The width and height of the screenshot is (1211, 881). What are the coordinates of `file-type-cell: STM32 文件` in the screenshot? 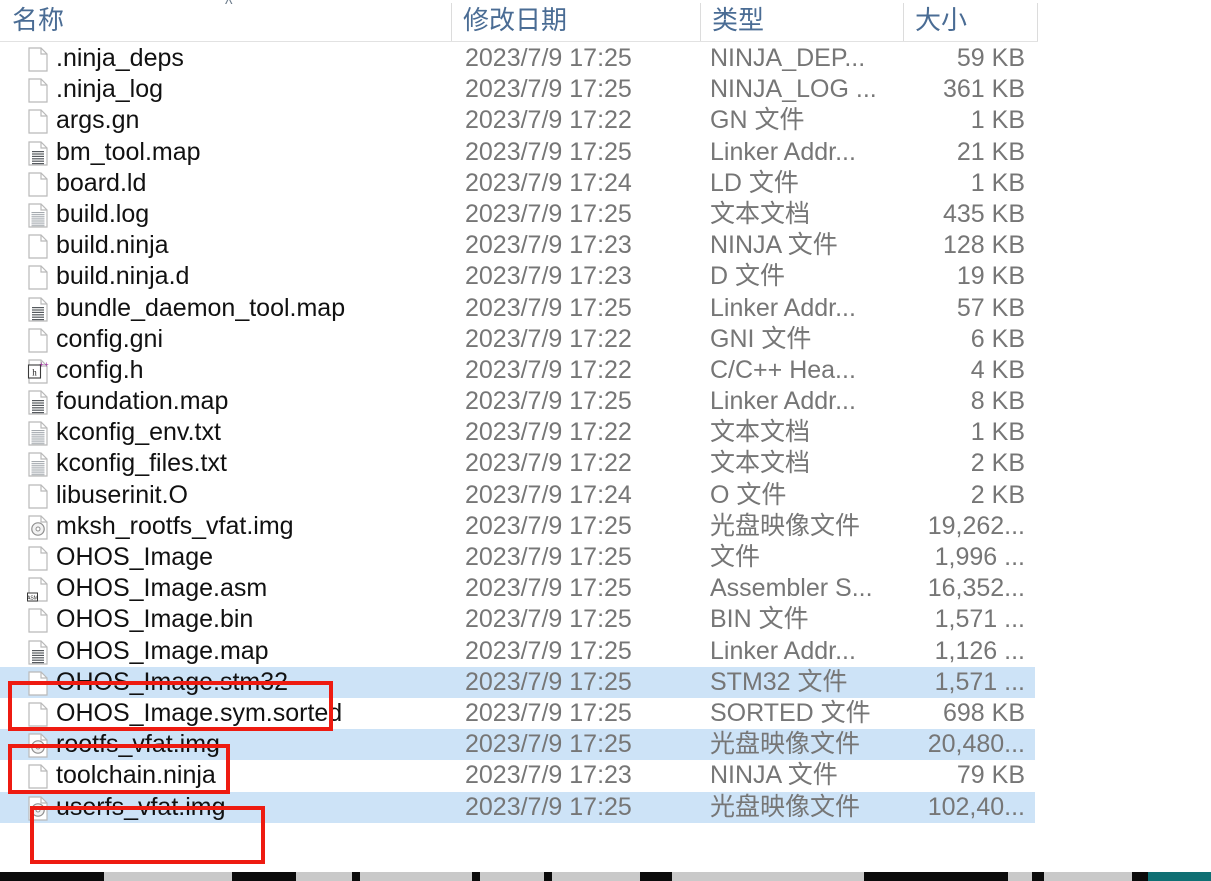 It's located at (779, 681).